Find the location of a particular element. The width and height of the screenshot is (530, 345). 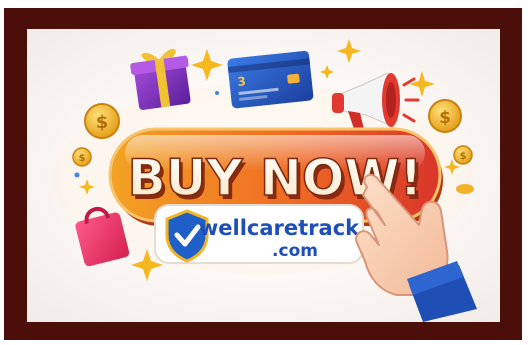

credit-card-icon: 3 is located at coordinates (270, 79).